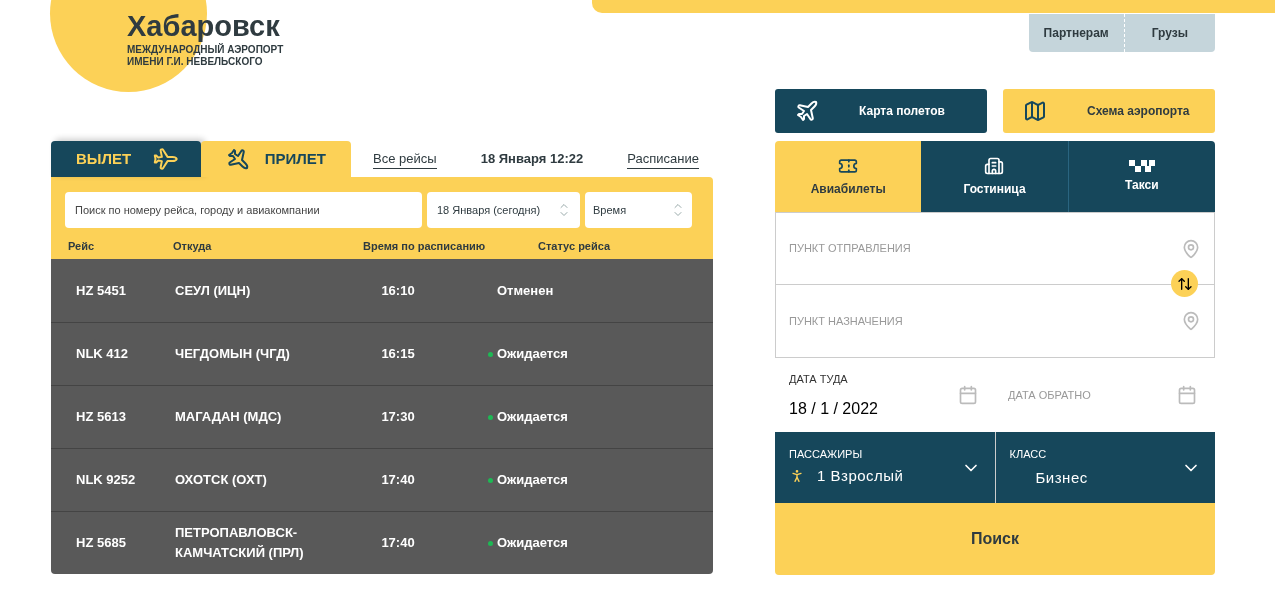 Image resolution: width=1275 pixels, height=602 pixels. I want to click on origin-city: СЕУЛ (ИЦН), so click(213, 290).